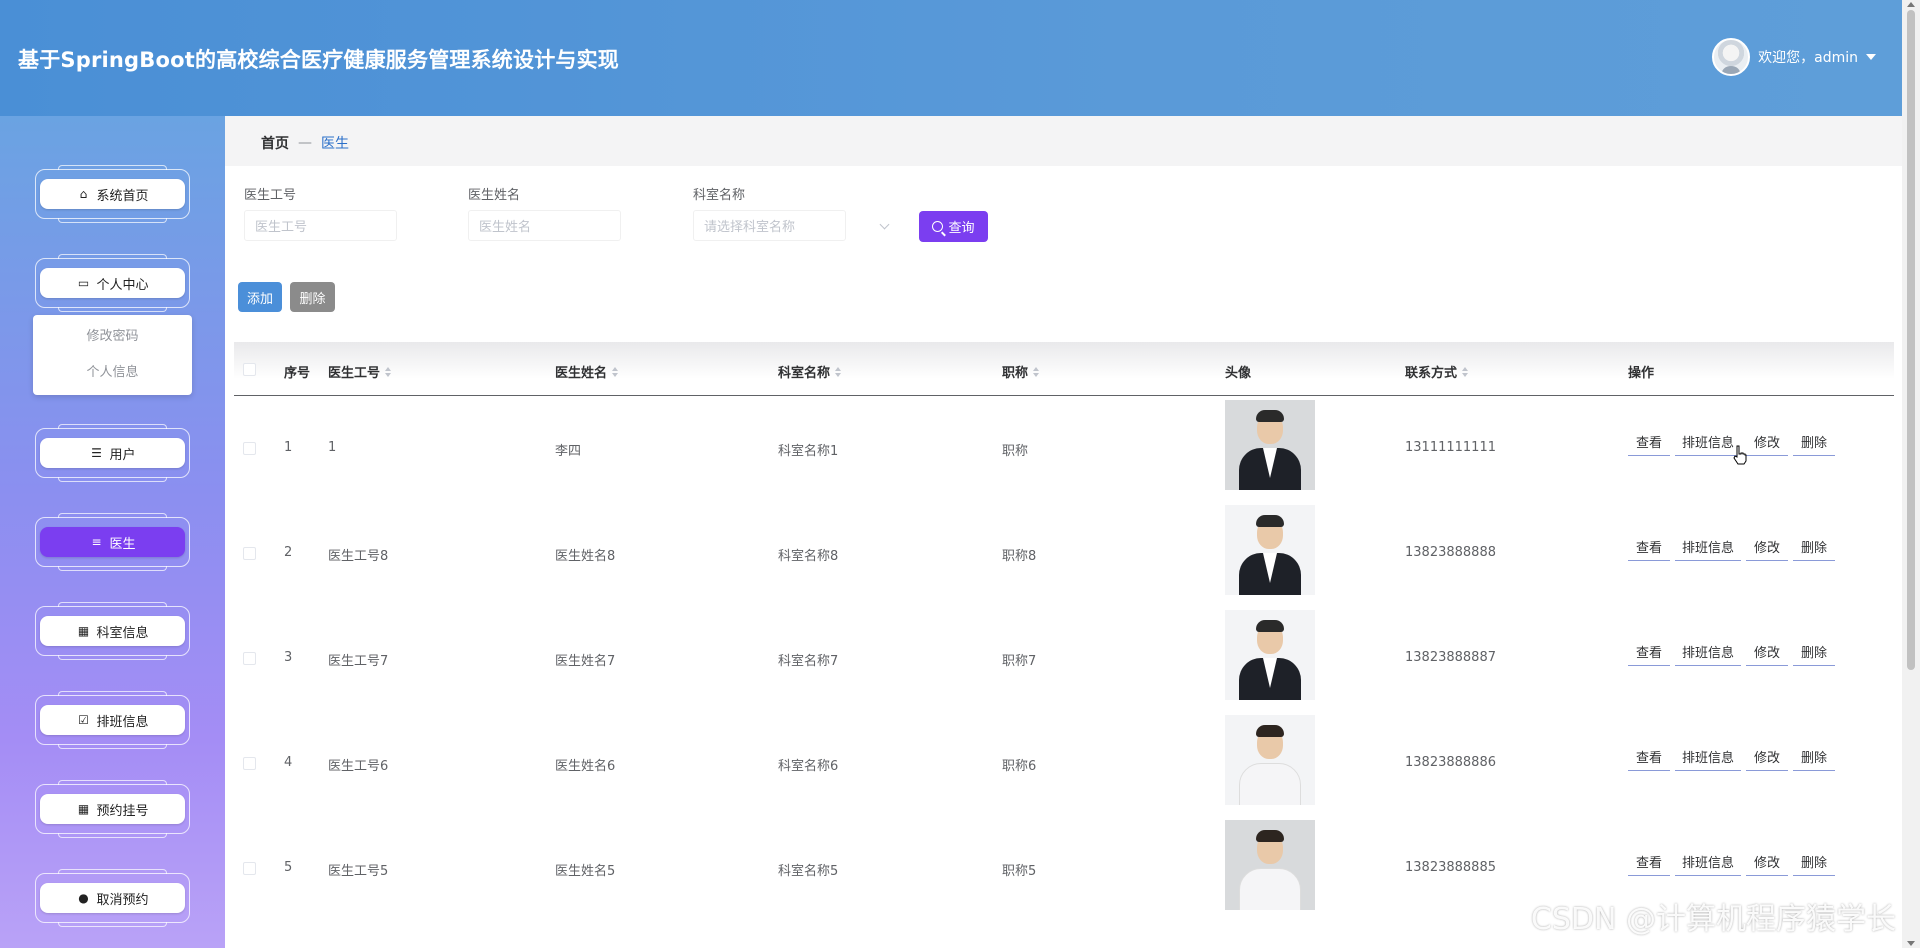  Describe the element at coordinates (1238, 373) in the screenshot. I see `col-photo: 头像` at that location.